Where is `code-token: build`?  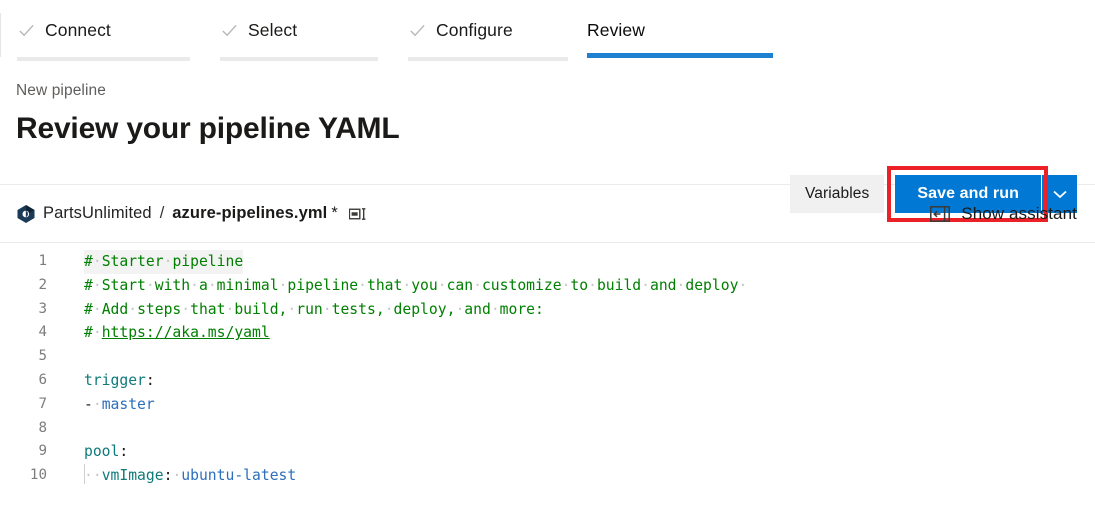
code-token: build is located at coordinates (619, 285).